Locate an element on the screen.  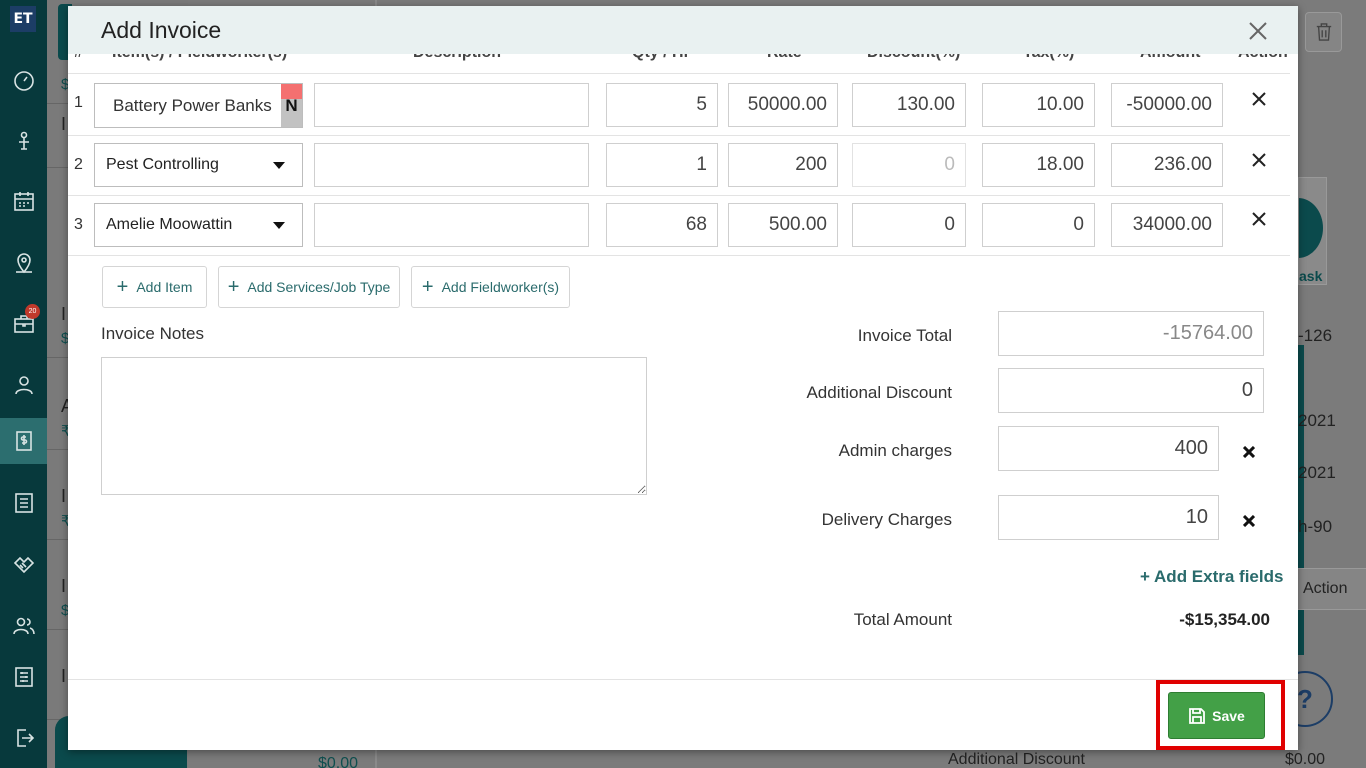
item-select: Pest Controlling is located at coordinates (198, 165).